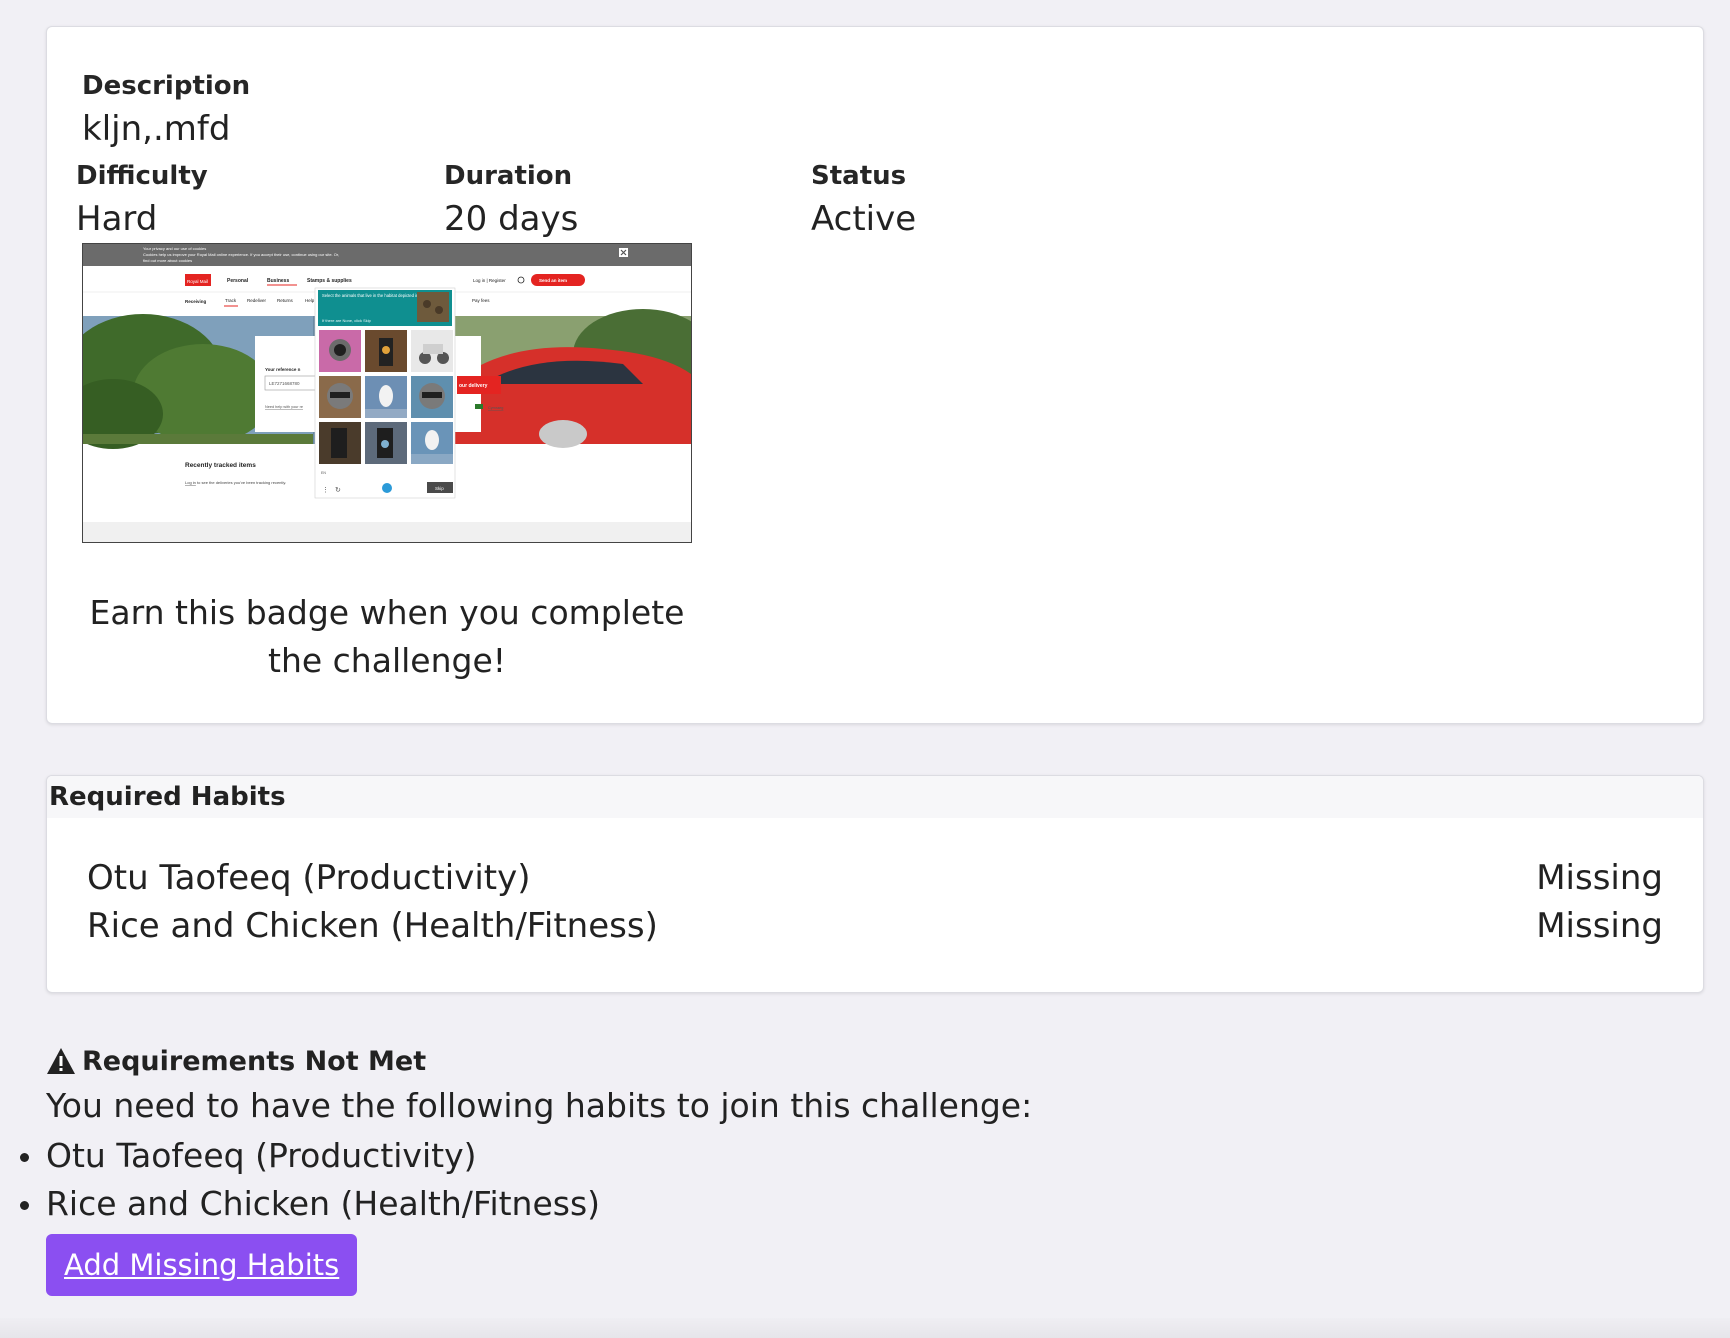  I want to click on habit-row: Otu Taofeeq (Productivity) Missing, so click(875, 881).